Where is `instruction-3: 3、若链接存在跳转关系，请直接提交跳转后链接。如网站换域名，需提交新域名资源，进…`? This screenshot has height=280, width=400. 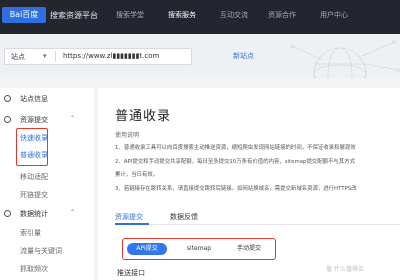 instruction-3: 3、若链接存在跳转关系，请直接提交跳转后链接。如网站换域名，需提交新域名资源，进… is located at coordinates (236, 189).